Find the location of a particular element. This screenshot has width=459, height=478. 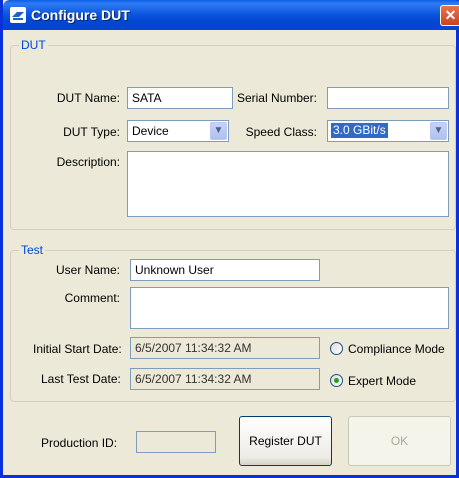

window-title: Configure DUT is located at coordinates (80, 15).